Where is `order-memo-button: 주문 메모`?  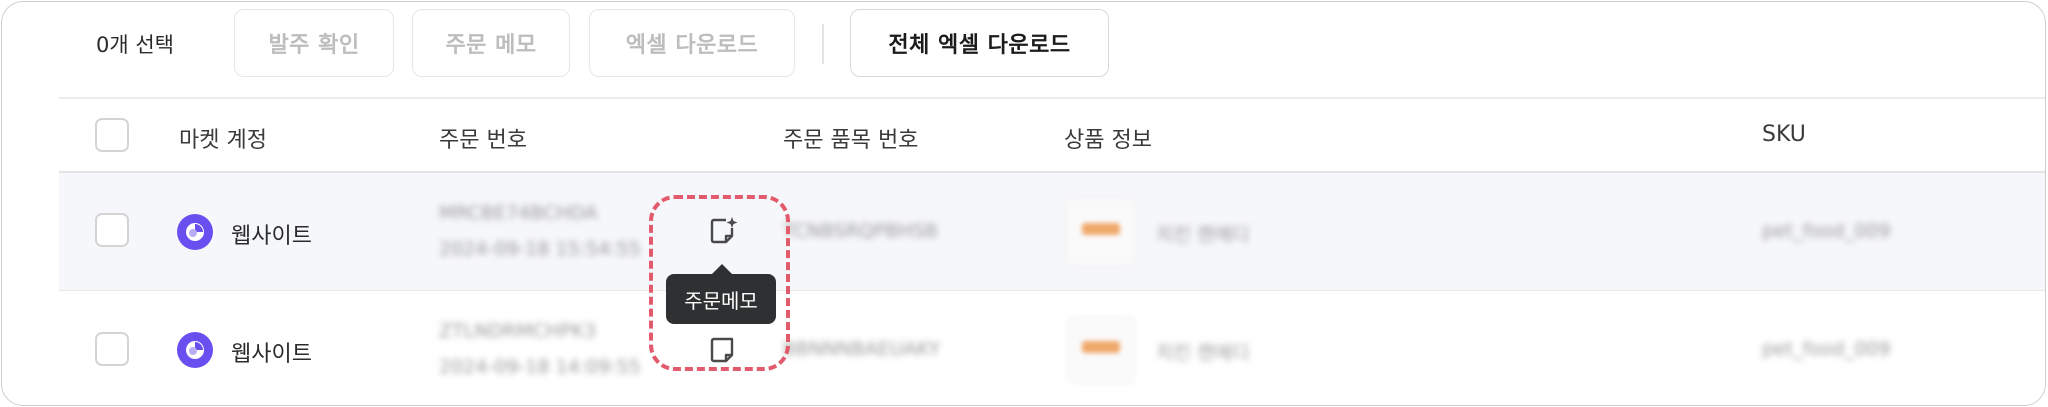
order-memo-button: 주문 메모 is located at coordinates (491, 43).